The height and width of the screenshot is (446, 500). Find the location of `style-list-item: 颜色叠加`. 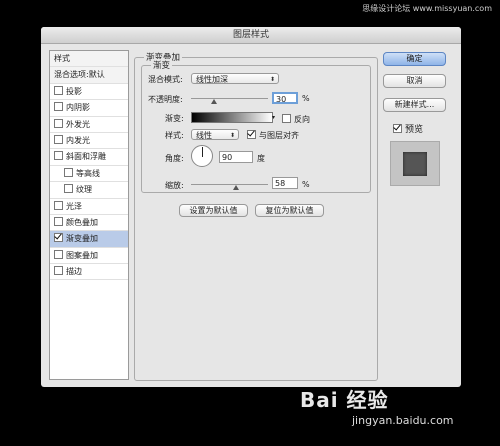

style-list-item: 颜色叠加 is located at coordinates (89, 223).